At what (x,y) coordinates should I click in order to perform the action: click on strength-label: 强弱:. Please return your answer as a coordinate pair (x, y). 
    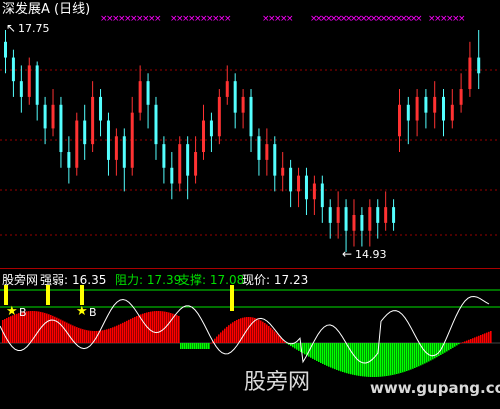
    Looking at the image, I should click on (54, 280).